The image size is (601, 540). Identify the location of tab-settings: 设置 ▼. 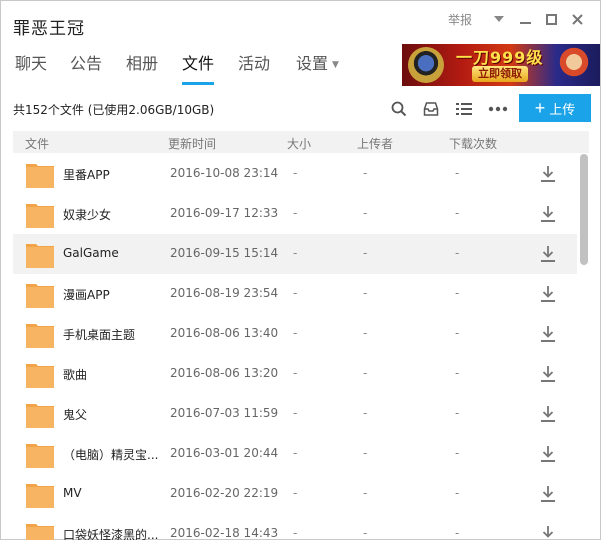
(317, 67).